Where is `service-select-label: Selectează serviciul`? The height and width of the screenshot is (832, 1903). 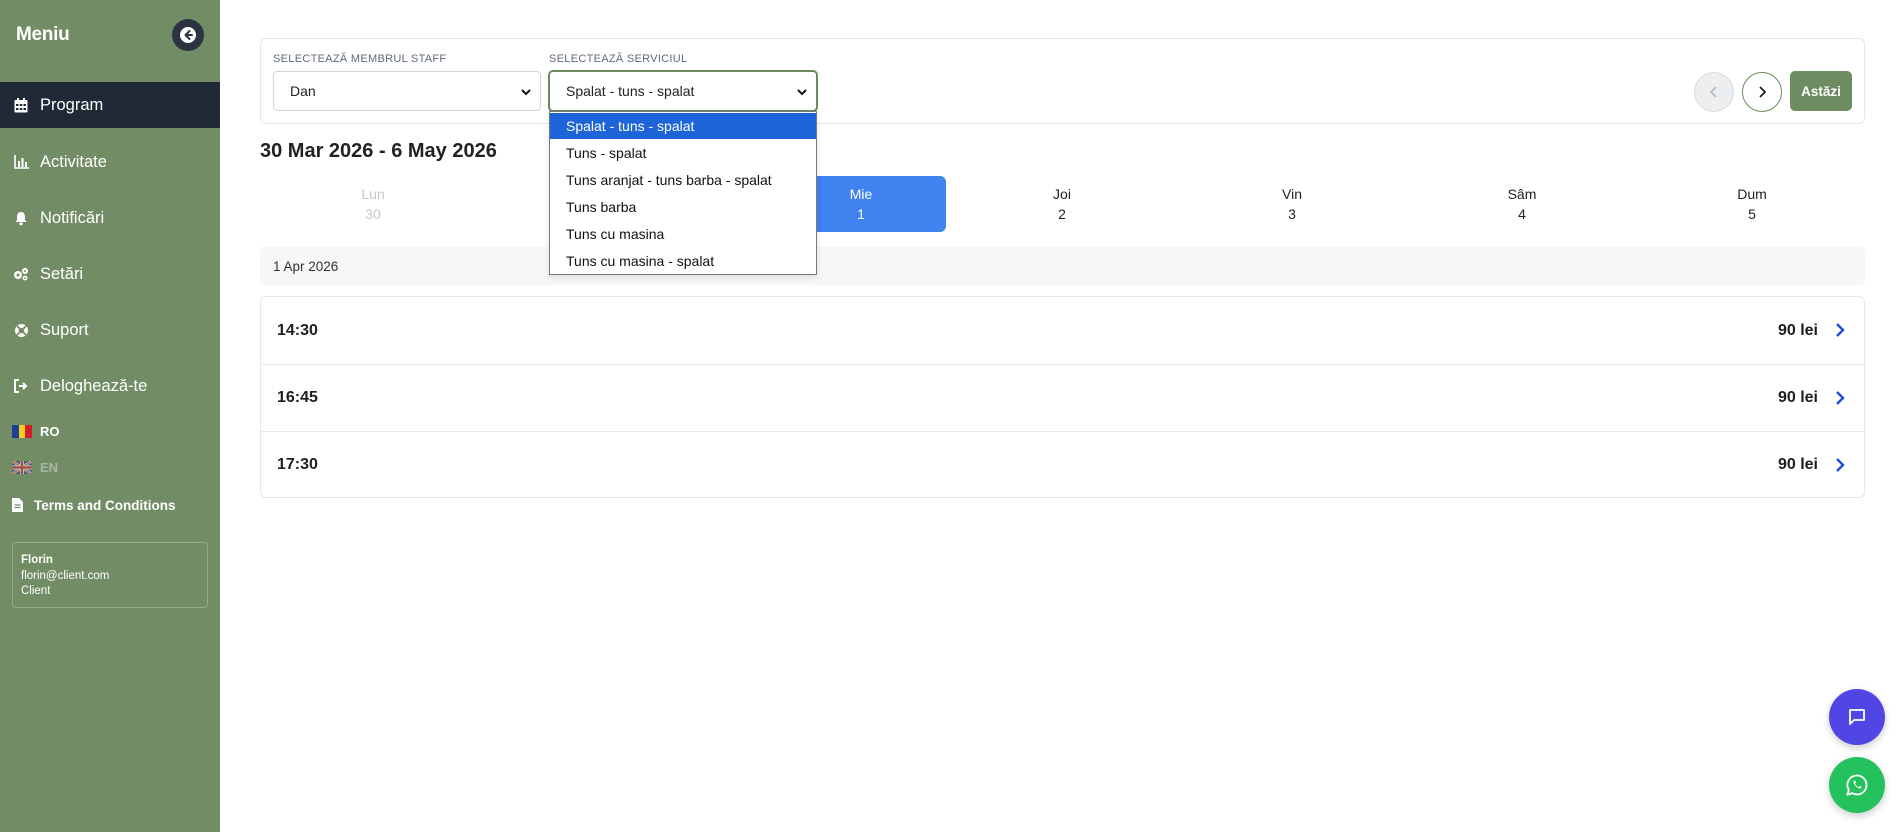
service-select-label: Selectează serviciul is located at coordinates (618, 59).